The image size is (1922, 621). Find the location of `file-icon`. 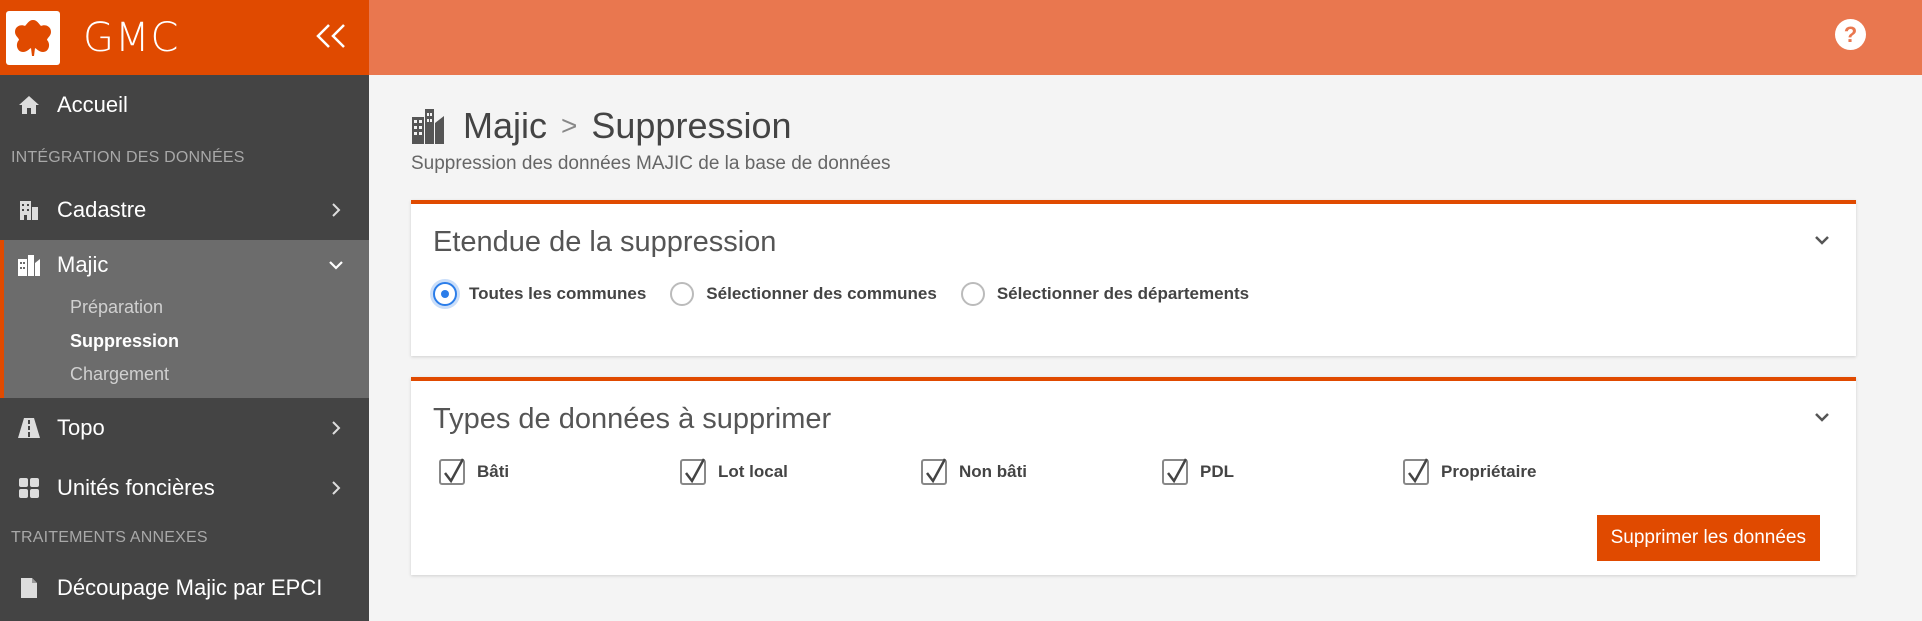

file-icon is located at coordinates (29, 588).